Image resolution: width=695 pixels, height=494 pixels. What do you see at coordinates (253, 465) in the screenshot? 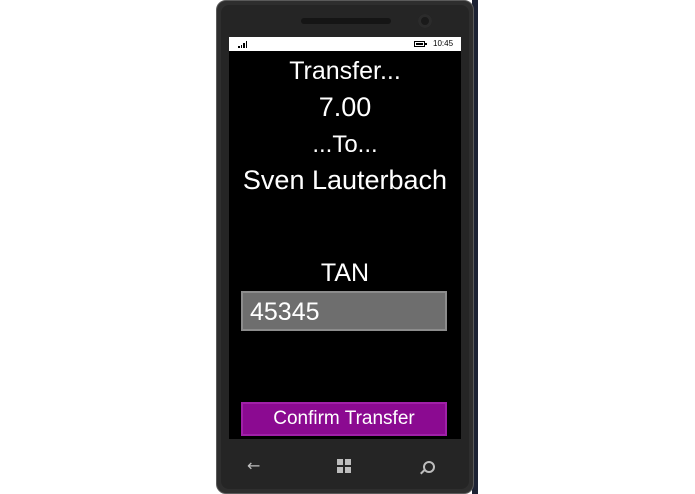
I see `back-icon: ←` at bounding box center [253, 465].